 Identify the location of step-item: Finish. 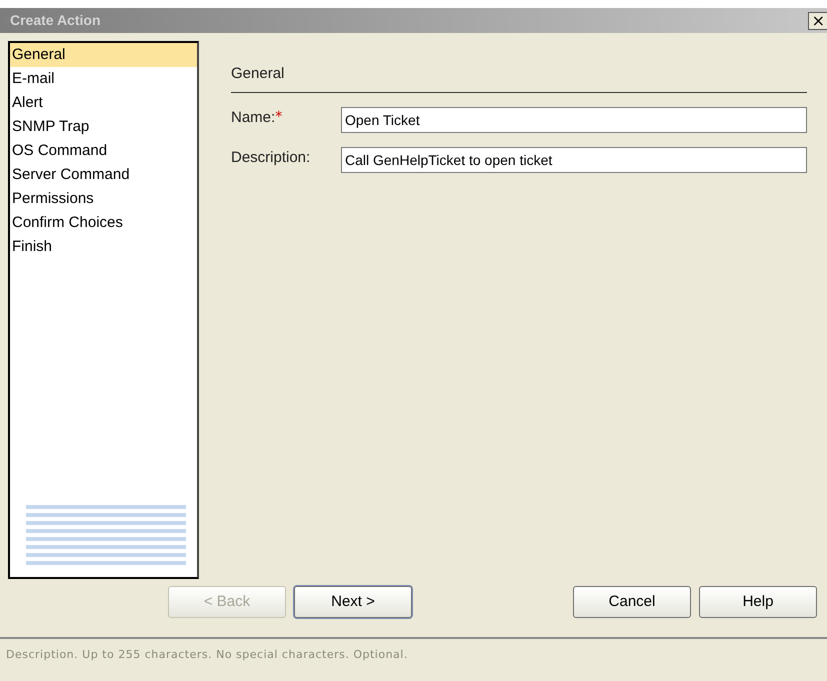
(103, 247).